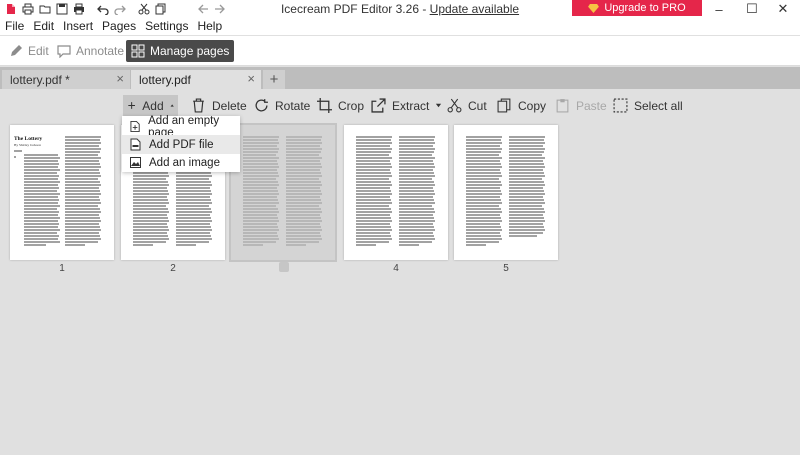 The height and width of the screenshot is (455, 800). What do you see at coordinates (400, 78) in the screenshot?
I see `tab-bar: lottery.pdf * × lottery.pdf × +` at bounding box center [400, 78].